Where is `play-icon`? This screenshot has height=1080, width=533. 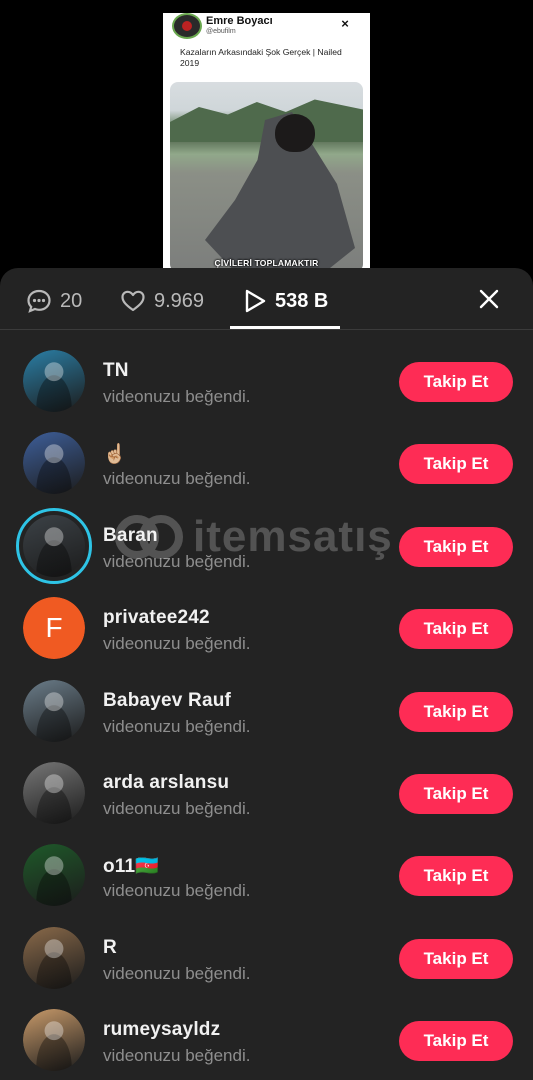
play-icon is located at coordinates (255, 301).